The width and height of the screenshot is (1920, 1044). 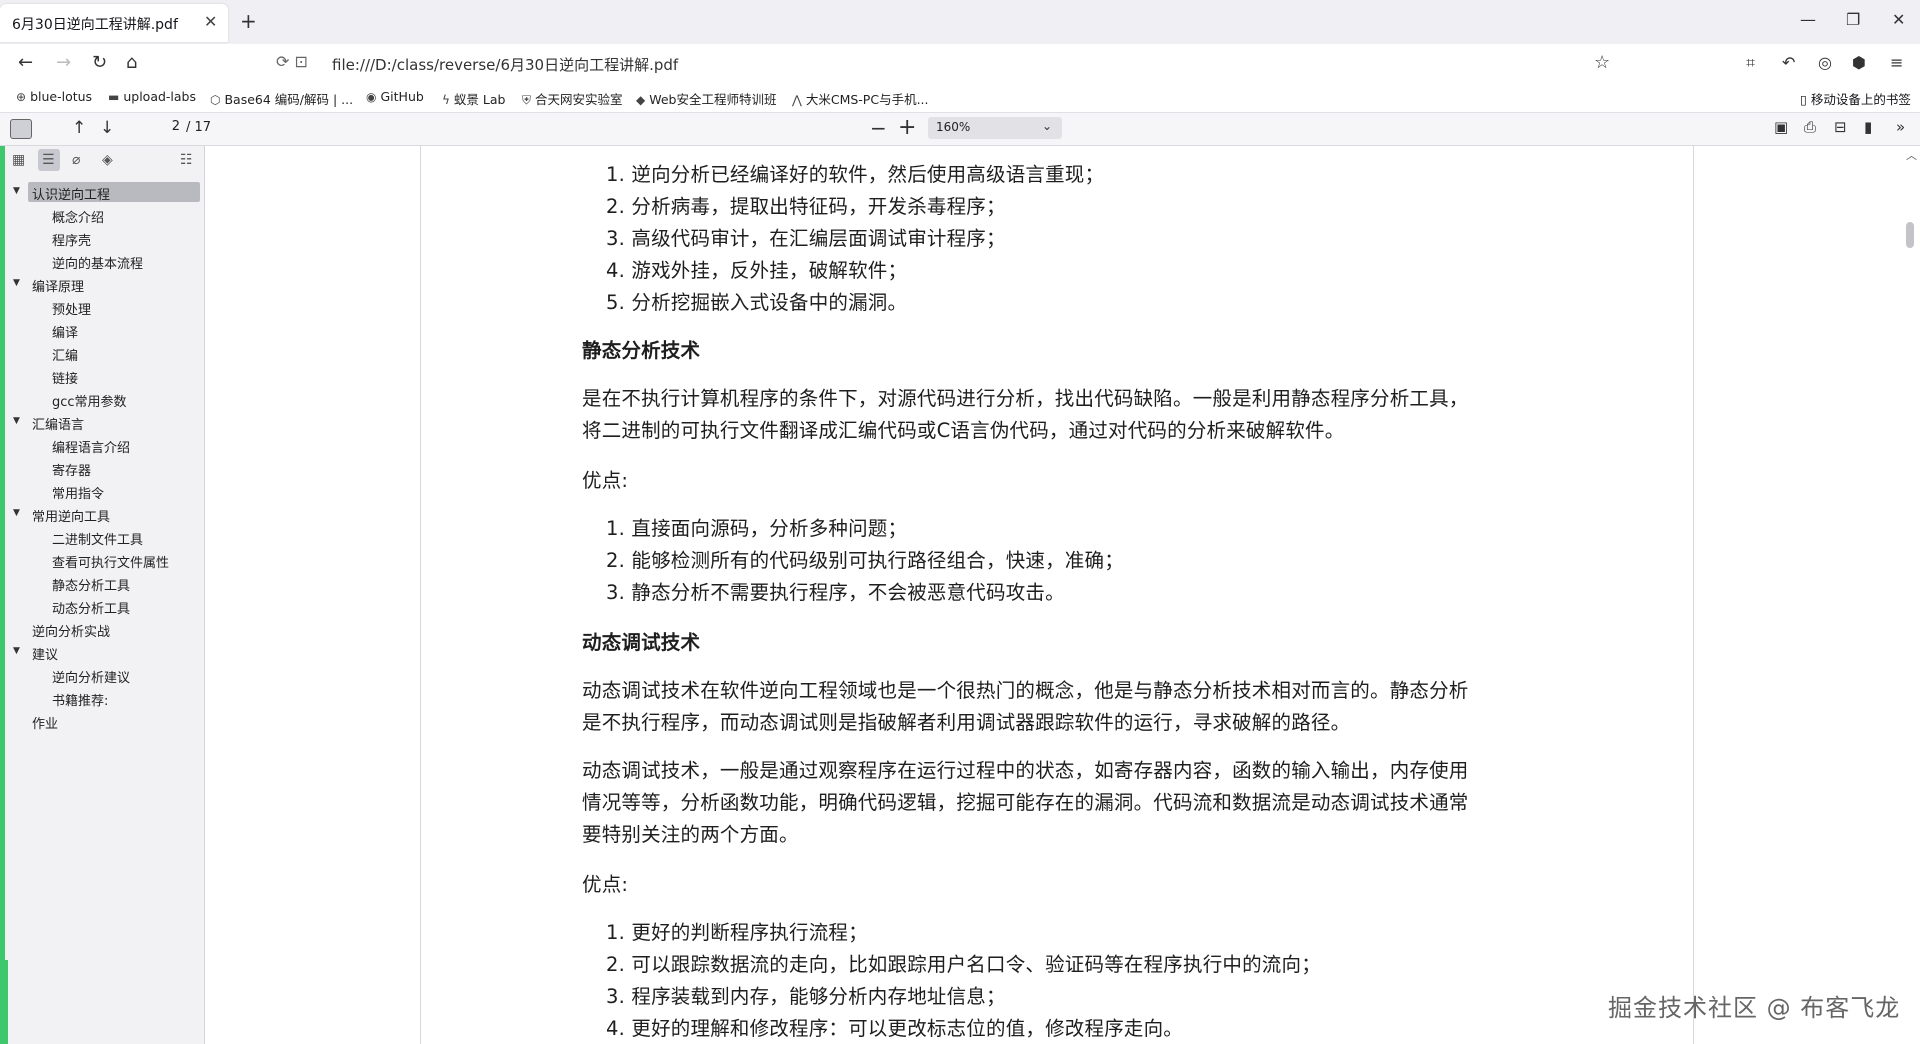 I want to click on bookmark-item: ϟ 蚁景 Lab, so click(x=473, y=98).